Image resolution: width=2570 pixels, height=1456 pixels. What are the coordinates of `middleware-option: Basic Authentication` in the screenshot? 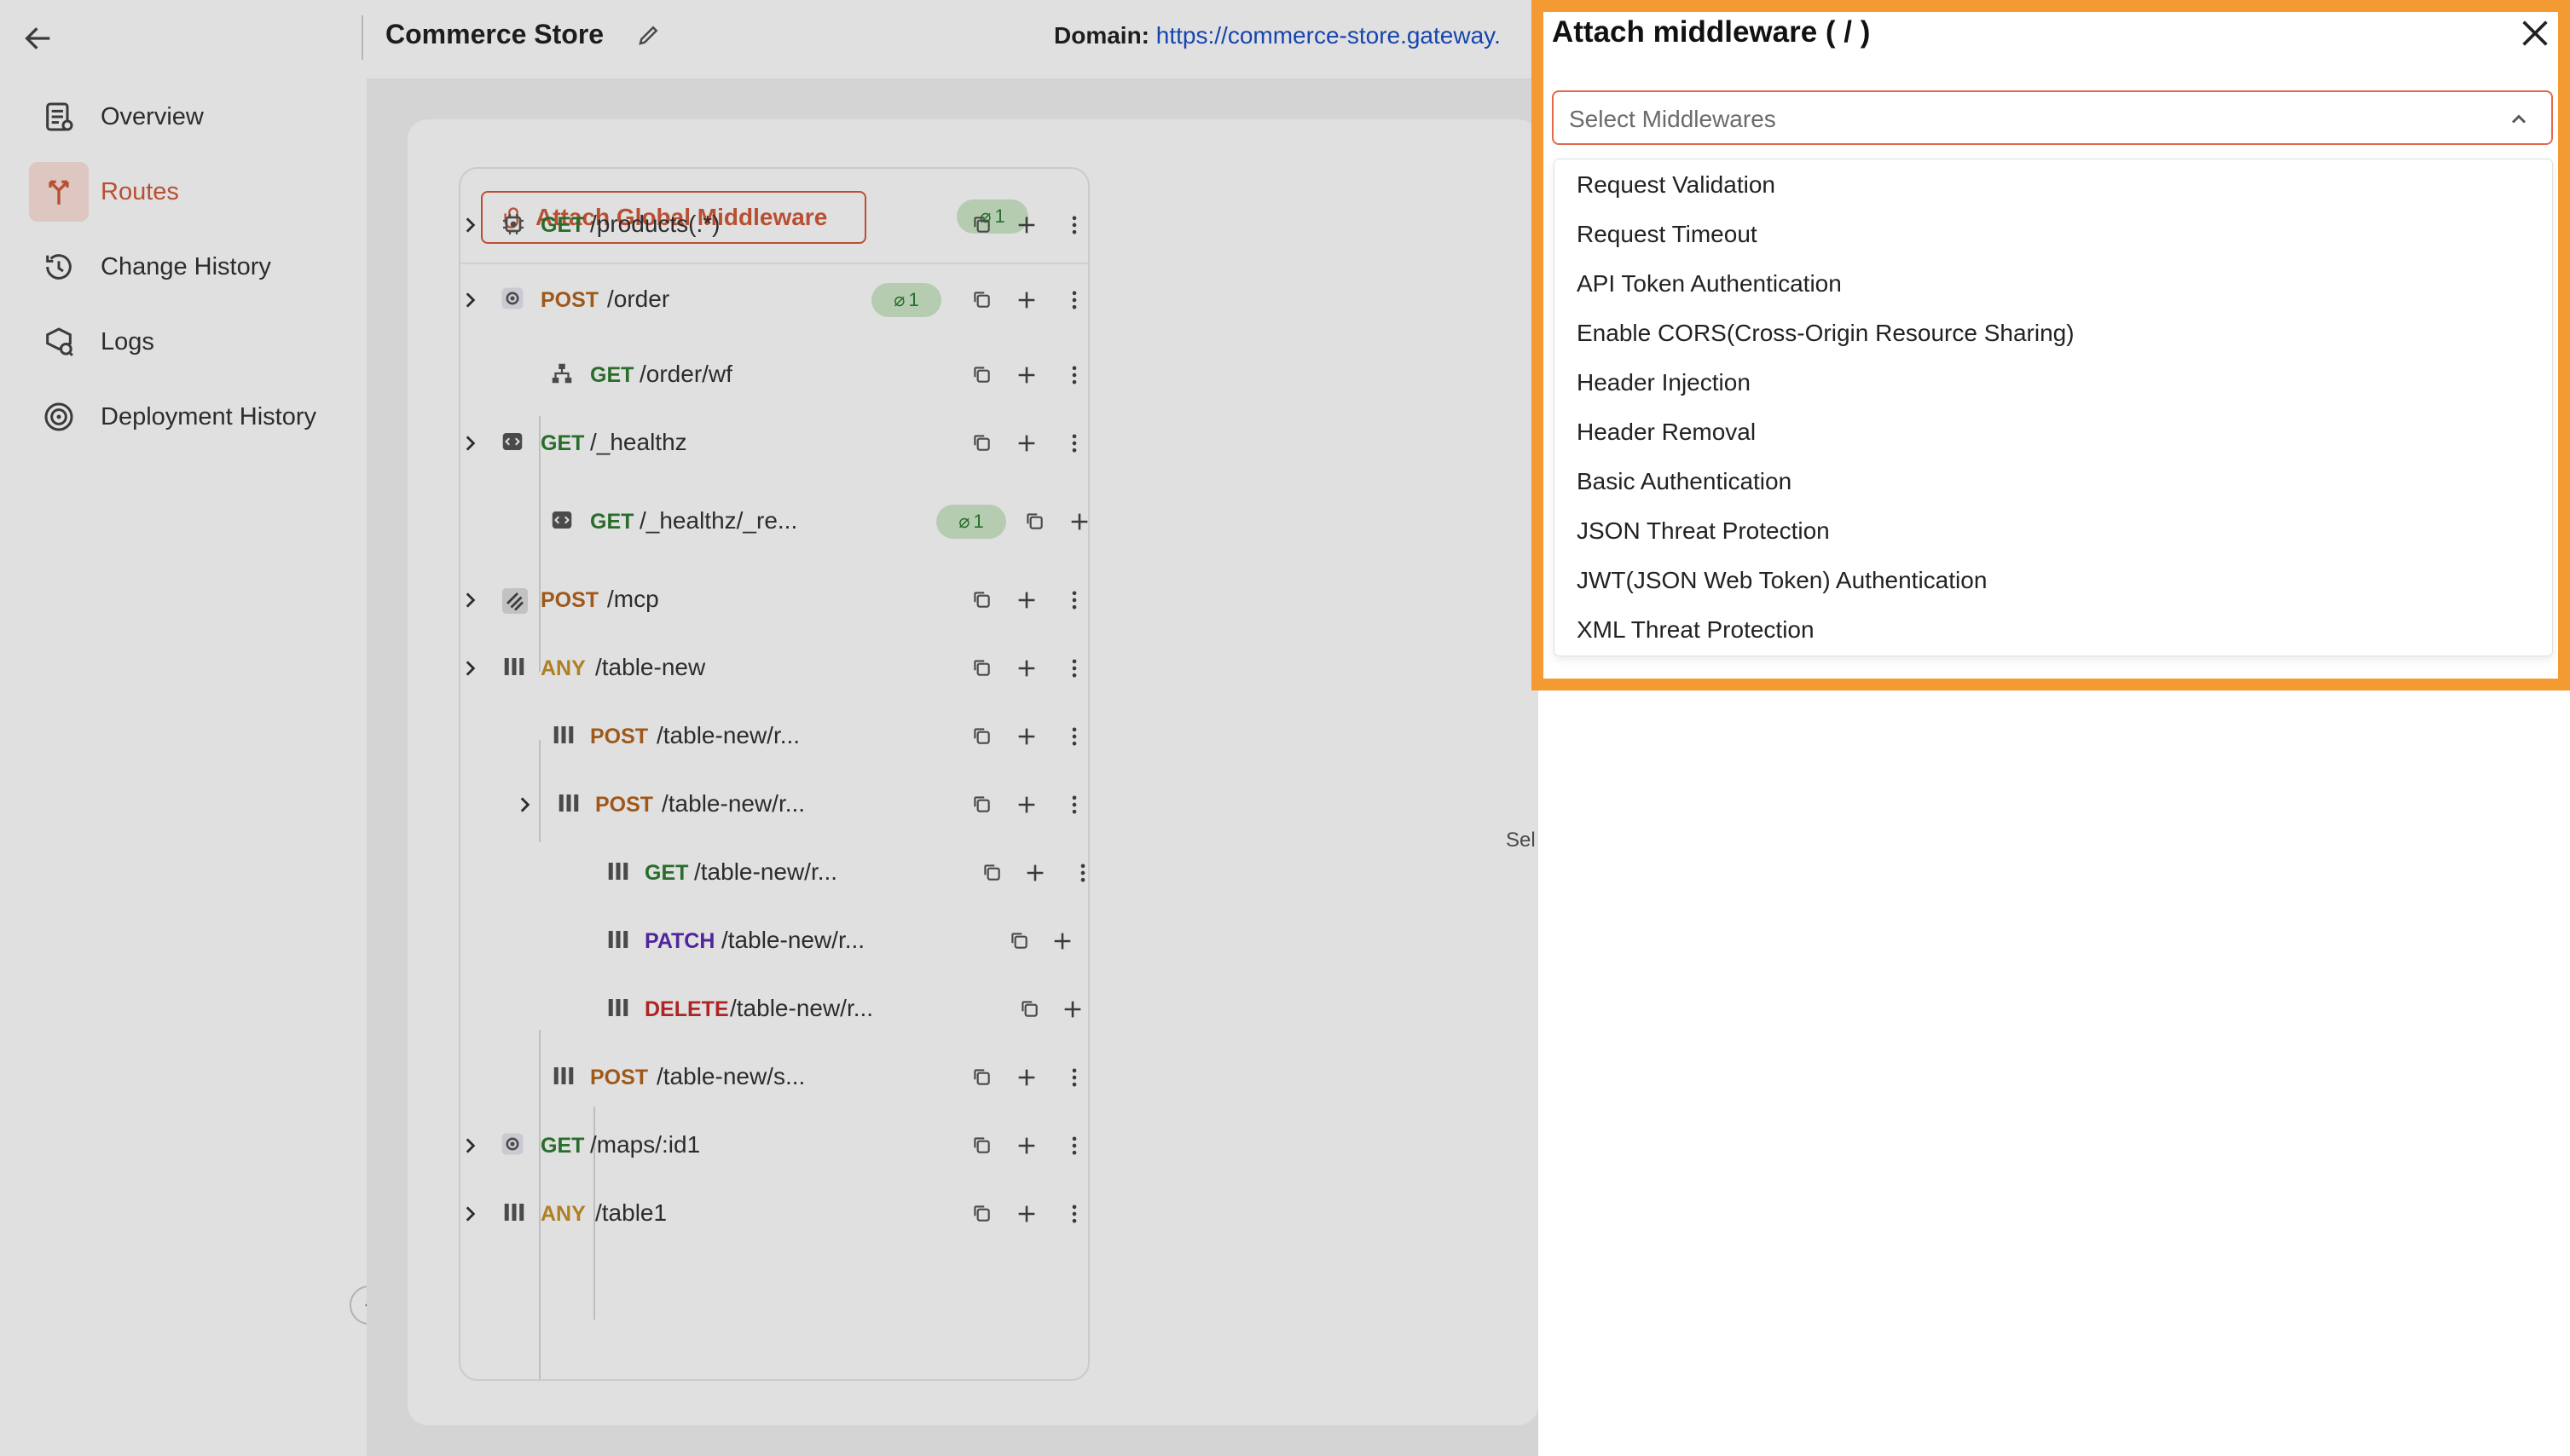 It's located at (1684, 481).